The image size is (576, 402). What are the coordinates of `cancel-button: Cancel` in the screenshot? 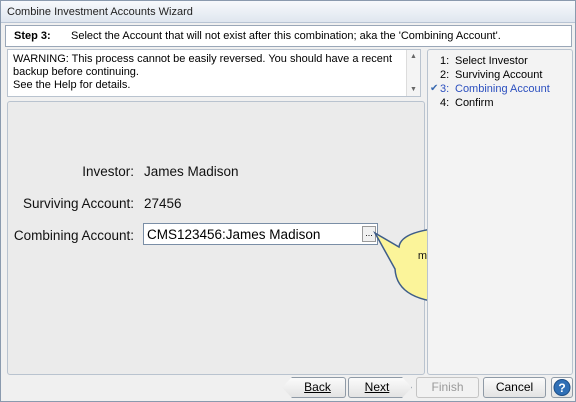 It's located at (514, 387).